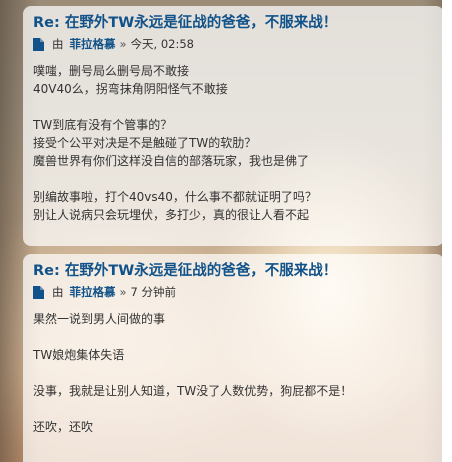  Describe the element at coordinates (175, 197) in the screenshot. I see `post-content-line: 别编故事啦，打个40vs40，什么事不都就证明了吗？` at that location.